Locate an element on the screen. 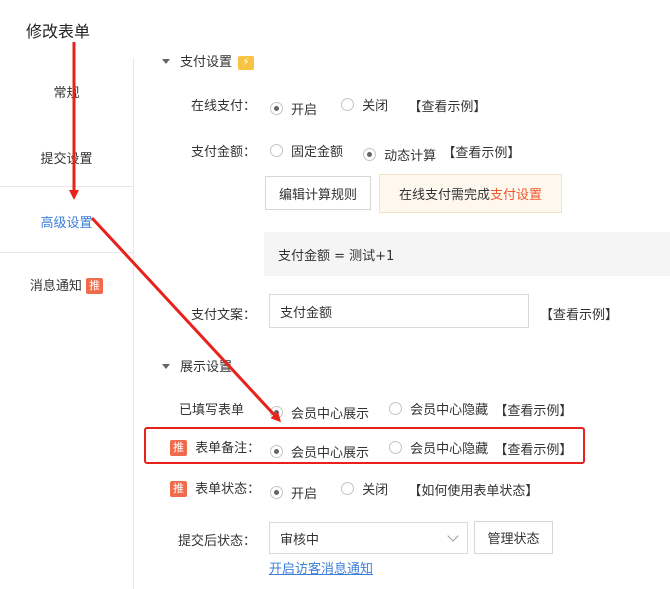 This screenshot has width=670, height=589. form-status-label-group: 推 表单状态： is located at coordinates (215, 487).